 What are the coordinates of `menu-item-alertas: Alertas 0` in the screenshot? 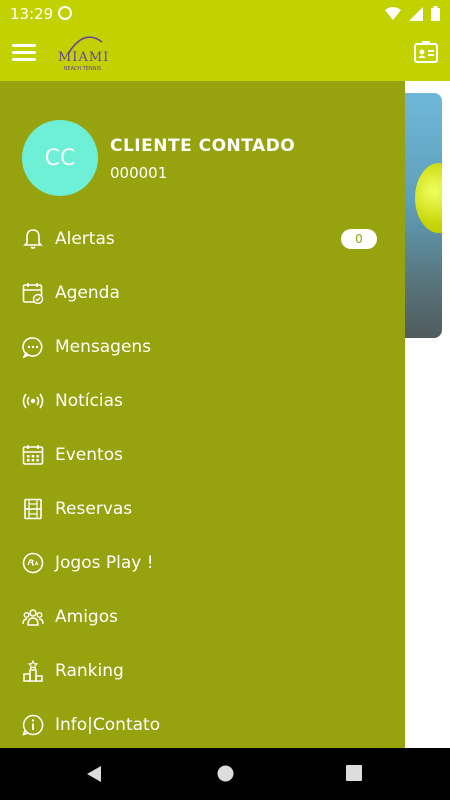 It's located at (202, 239).